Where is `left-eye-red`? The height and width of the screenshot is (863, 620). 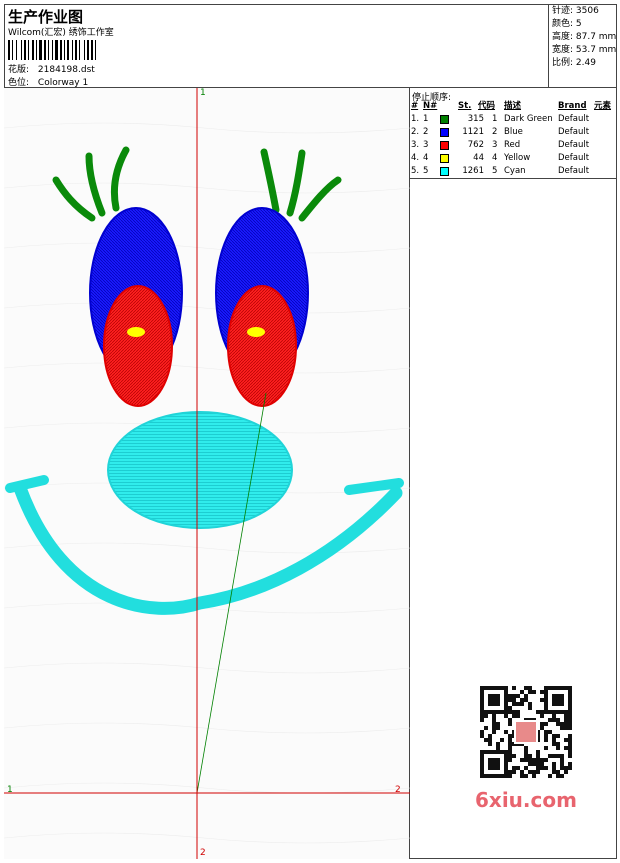
left-eye-red is located at coordinates (138, 346).